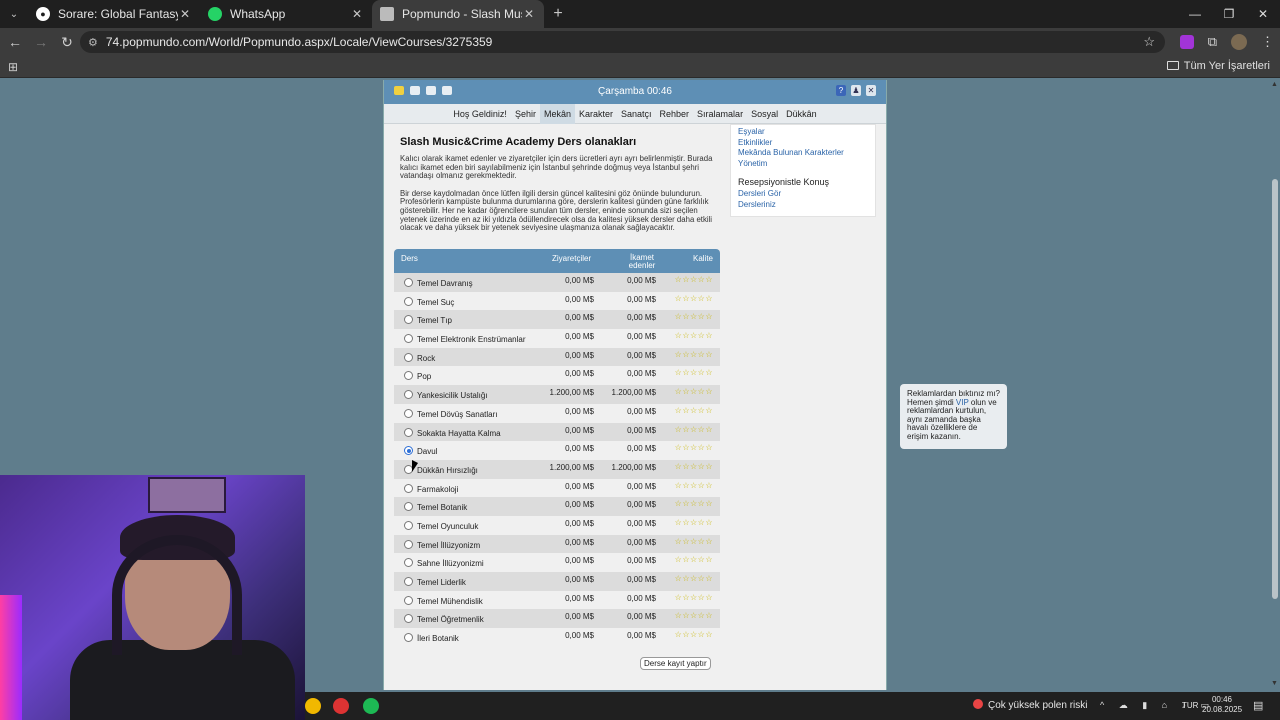  I want to click on table-row: Farmakoloji 0,00 M$ 0,00 M$ ☆☆☆☆☆, so click(557, 488).